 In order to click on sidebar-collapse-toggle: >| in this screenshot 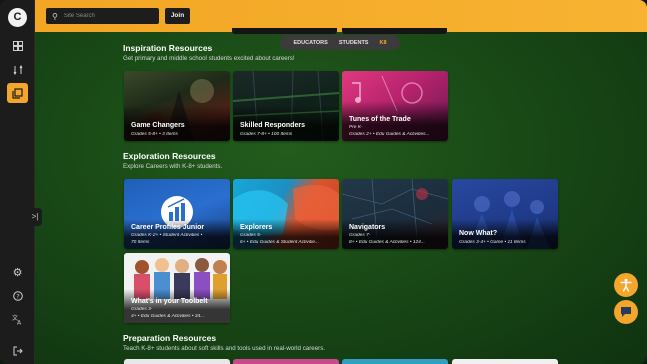, I will do `click(35, 217)`.